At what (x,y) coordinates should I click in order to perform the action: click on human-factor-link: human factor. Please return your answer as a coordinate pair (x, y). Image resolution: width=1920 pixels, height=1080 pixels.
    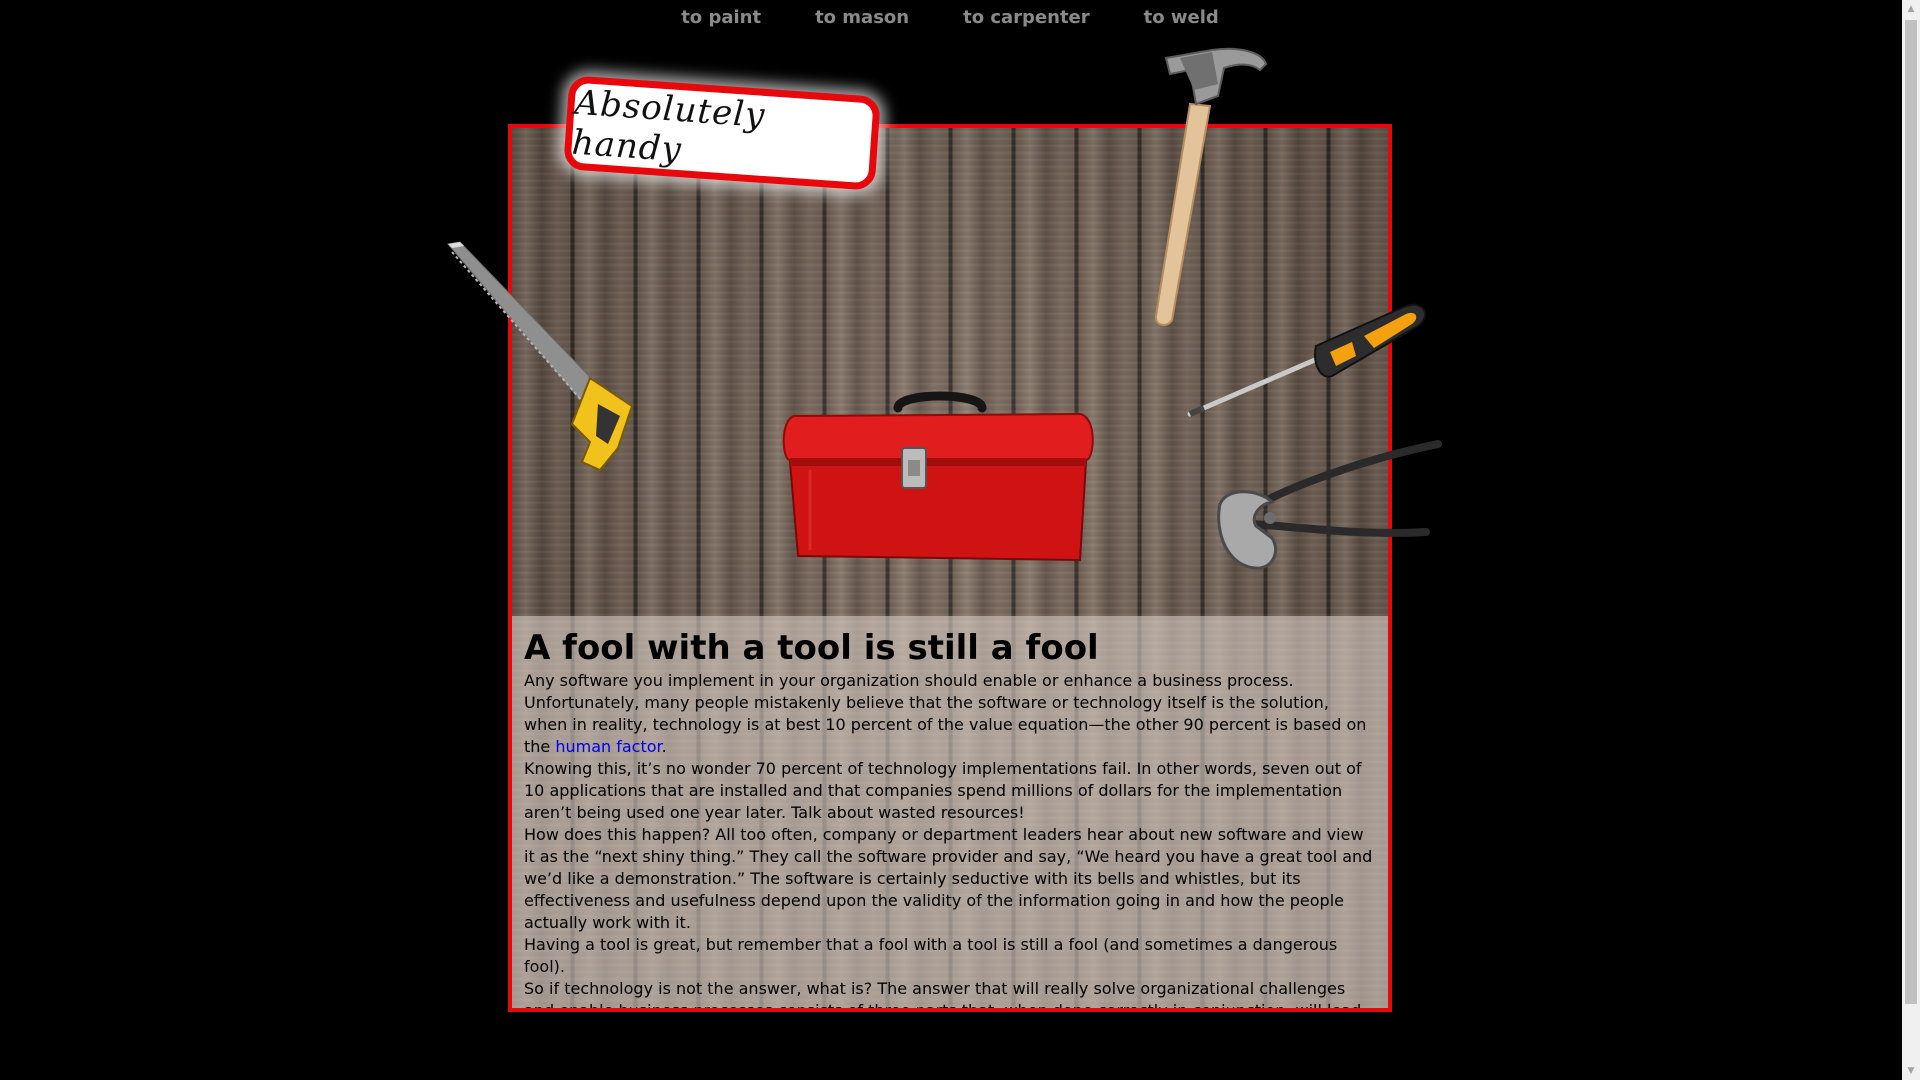
    Looking at the image, I should click on (608, 746).